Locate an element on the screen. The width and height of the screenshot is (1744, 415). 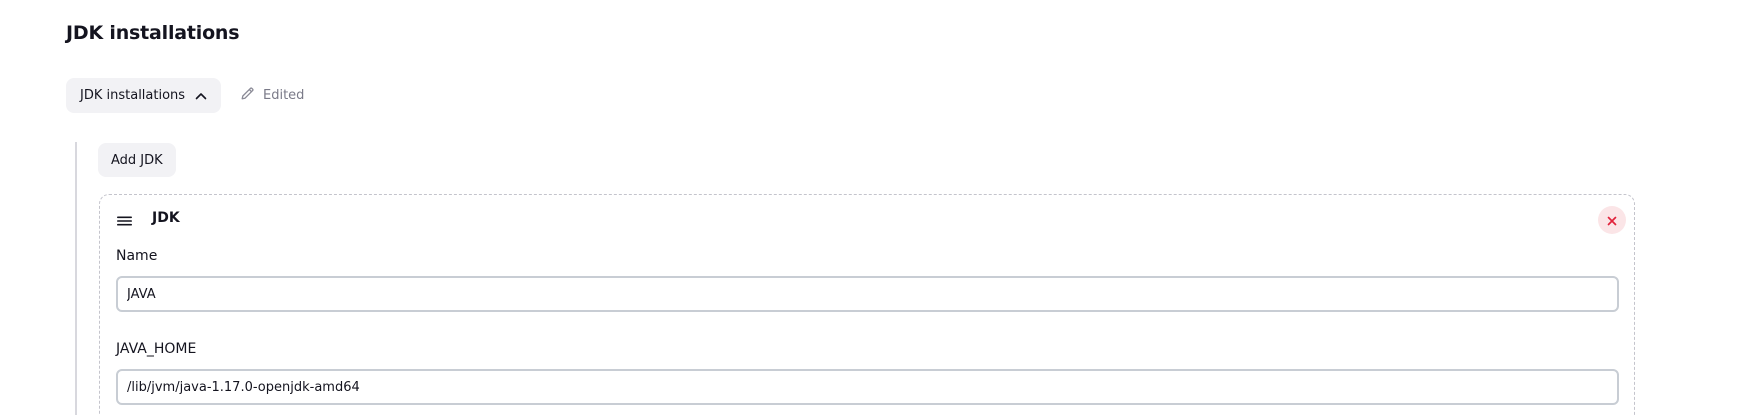
jdk-item-title: JDK is located at coordinates (166, 218).